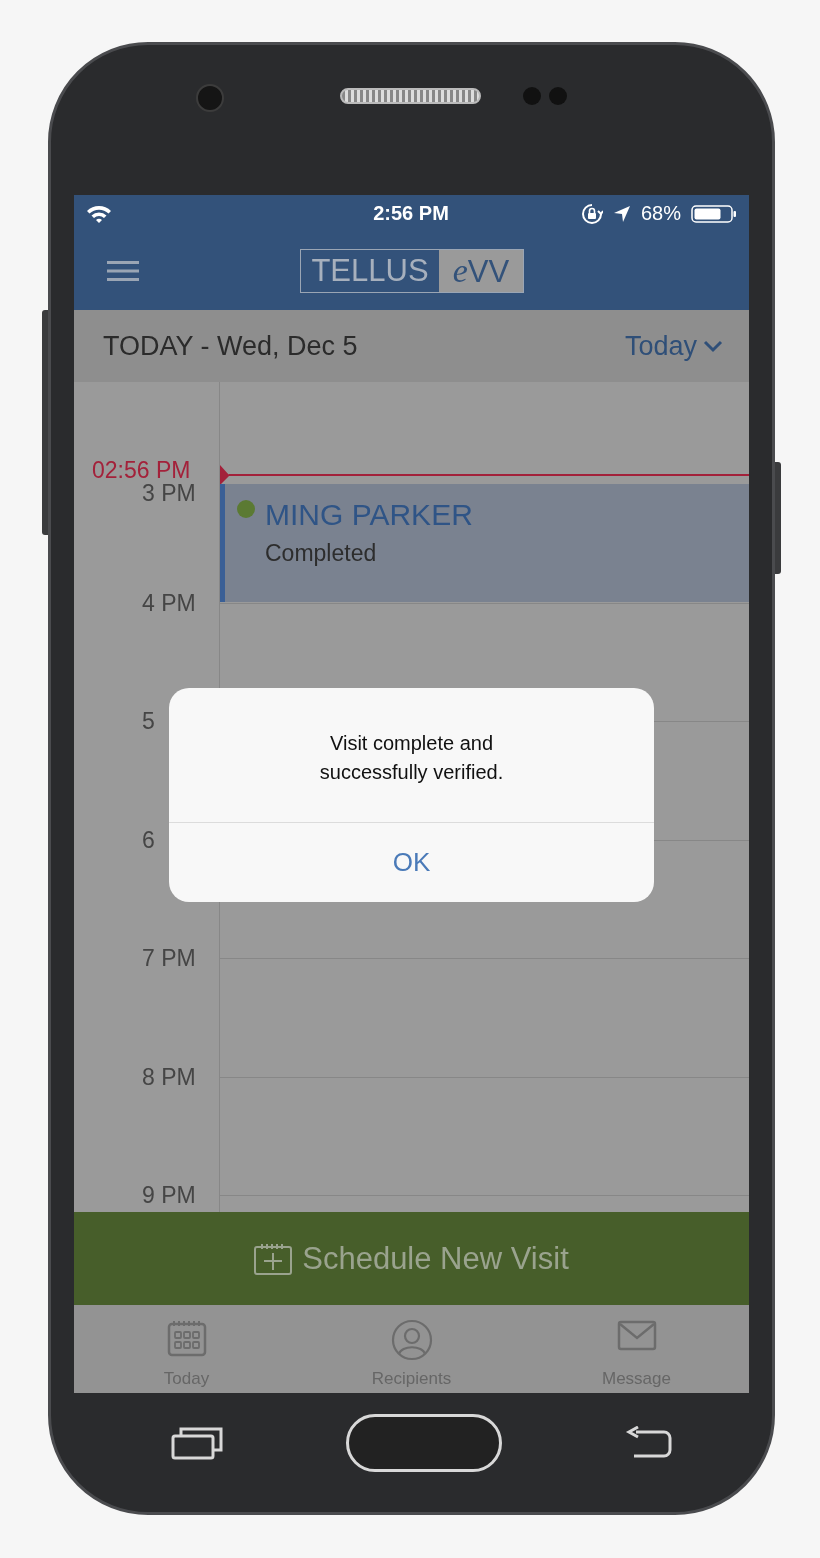 The height and width of the screenshot is (1558, 820). Describe the element at coordinates (148, 721) in the screenshot. I see `hour-label: 5` at that location.